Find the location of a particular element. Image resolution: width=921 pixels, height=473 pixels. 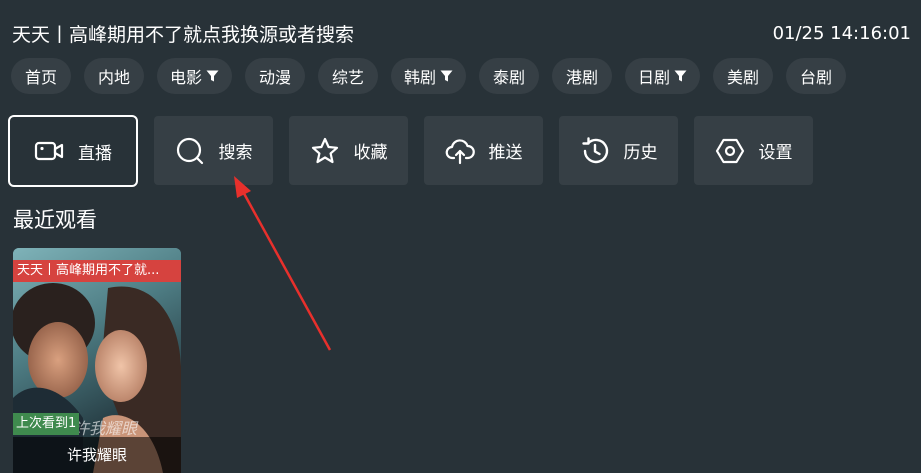

category-mainland: 内地 is located at coordinates (114, 76).